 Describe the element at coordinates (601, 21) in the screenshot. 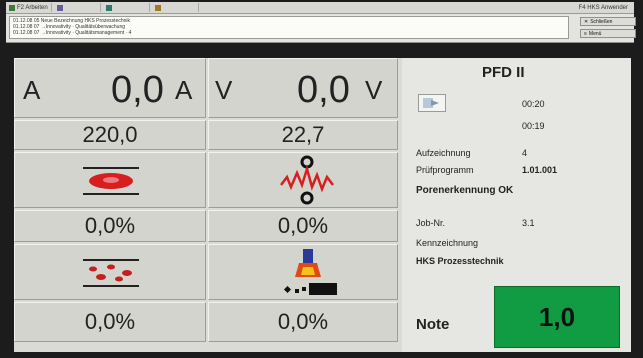

I see `close-button-label: Schließen` at that location.